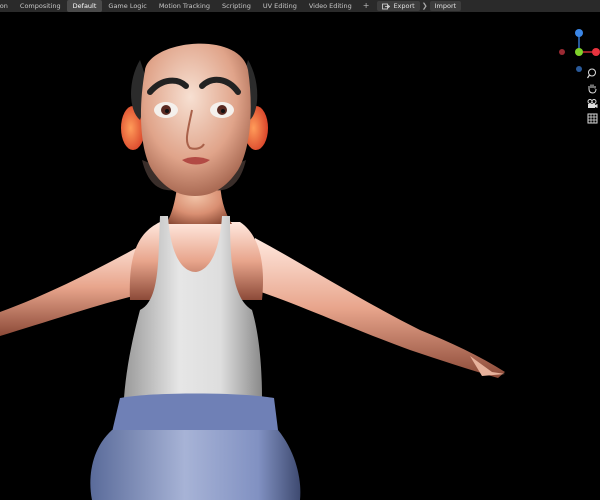 This screenshot has height=500, width=600. I want to click on tab-scripting: Scripting, so click(236, 6).